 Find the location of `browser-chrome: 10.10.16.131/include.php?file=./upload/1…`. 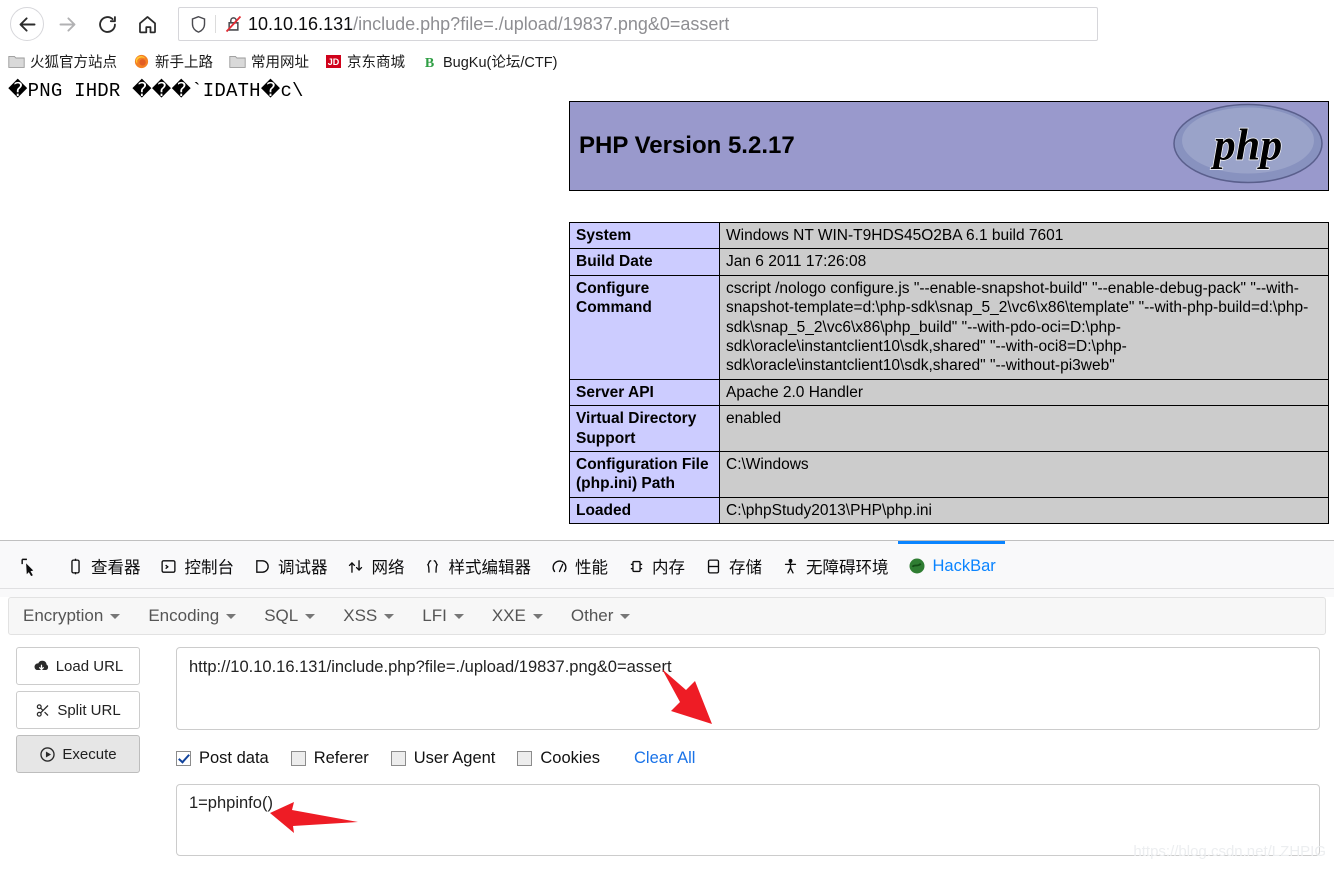

browser-chrome: 10.10.16.131/include.php?file=./upload/1… is located at coordinates (667, 38).